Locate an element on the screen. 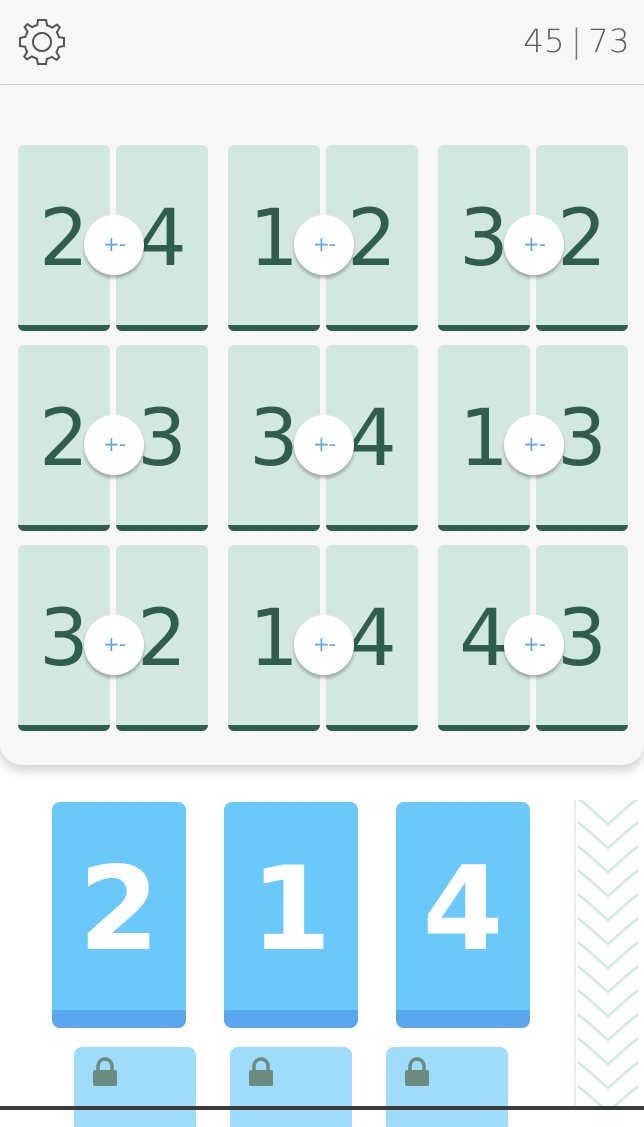 The height and width of the screenshot is (1127, 644). answer-value: 1 is located at coordinates (291, 909).